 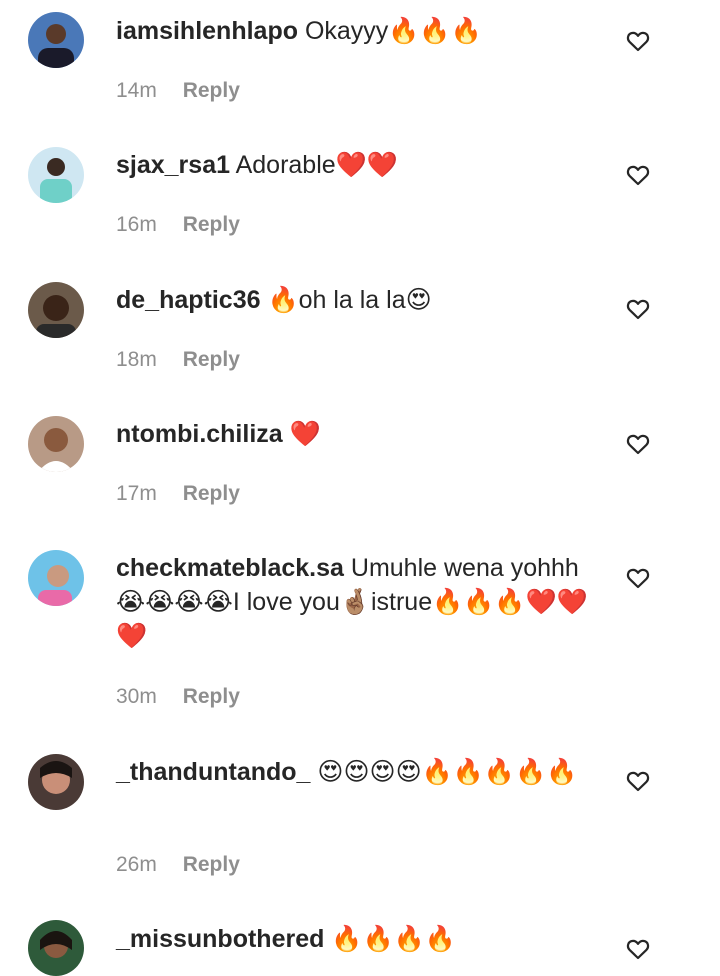 What do you see at coordinates (188, 300) in the screenshot?
I see `comment-username: de_haptic36` at bounding box center [188, 300].